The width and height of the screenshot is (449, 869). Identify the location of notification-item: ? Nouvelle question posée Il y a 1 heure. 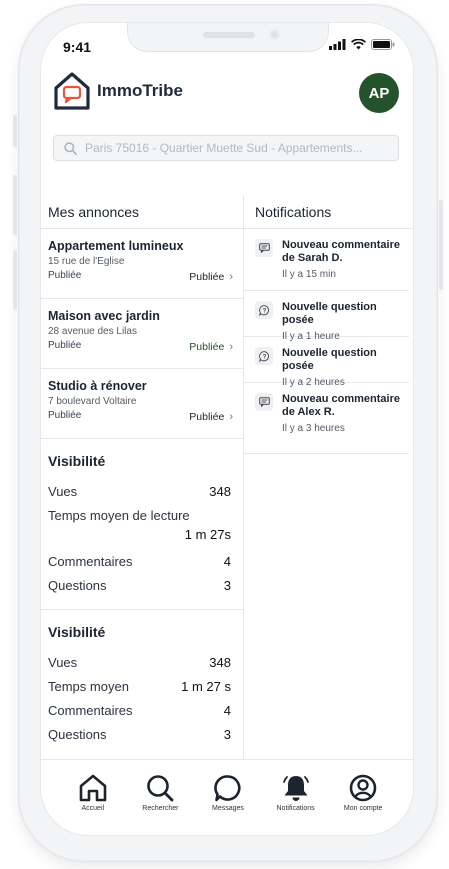
(326, 316).